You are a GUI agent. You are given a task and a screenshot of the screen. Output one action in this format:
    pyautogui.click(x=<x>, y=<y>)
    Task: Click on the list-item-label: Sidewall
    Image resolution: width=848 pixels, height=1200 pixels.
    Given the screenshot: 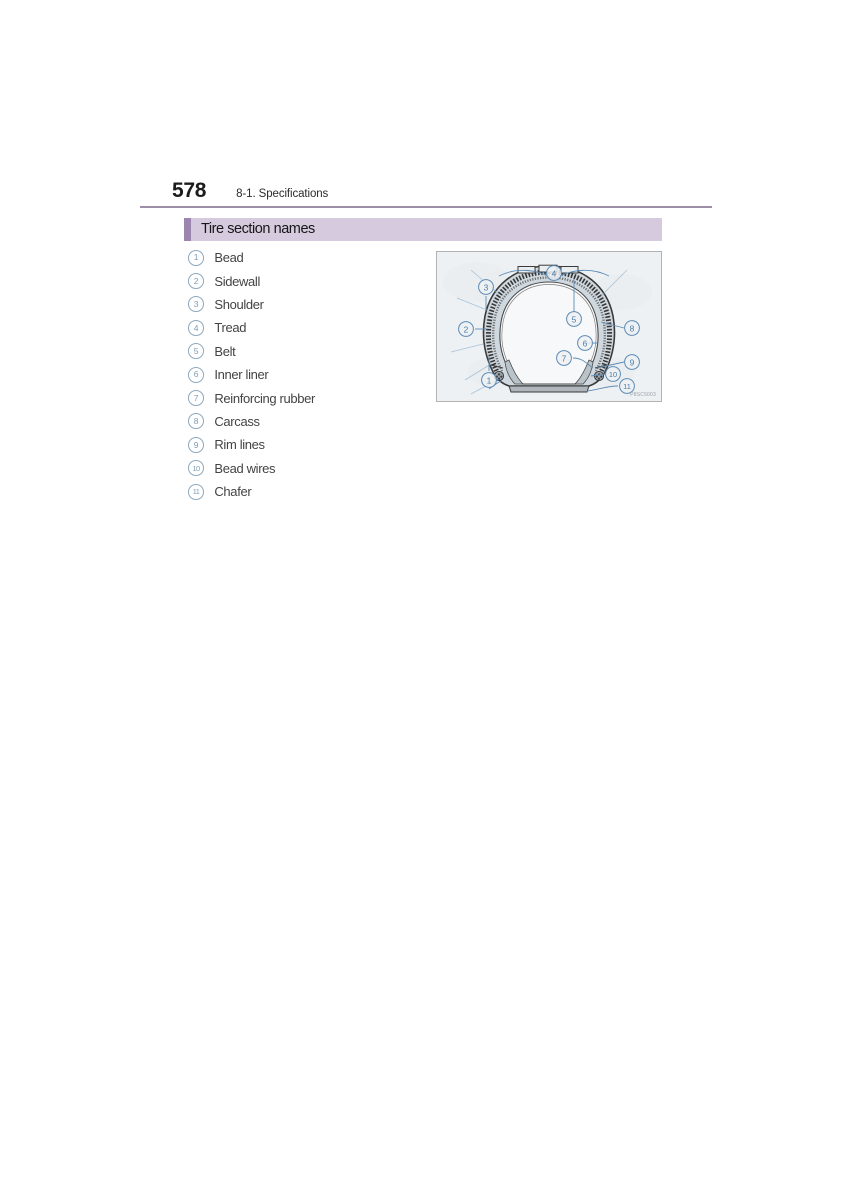 What is the action you would take?
    pyautogui.click(x=237, y=281)
    